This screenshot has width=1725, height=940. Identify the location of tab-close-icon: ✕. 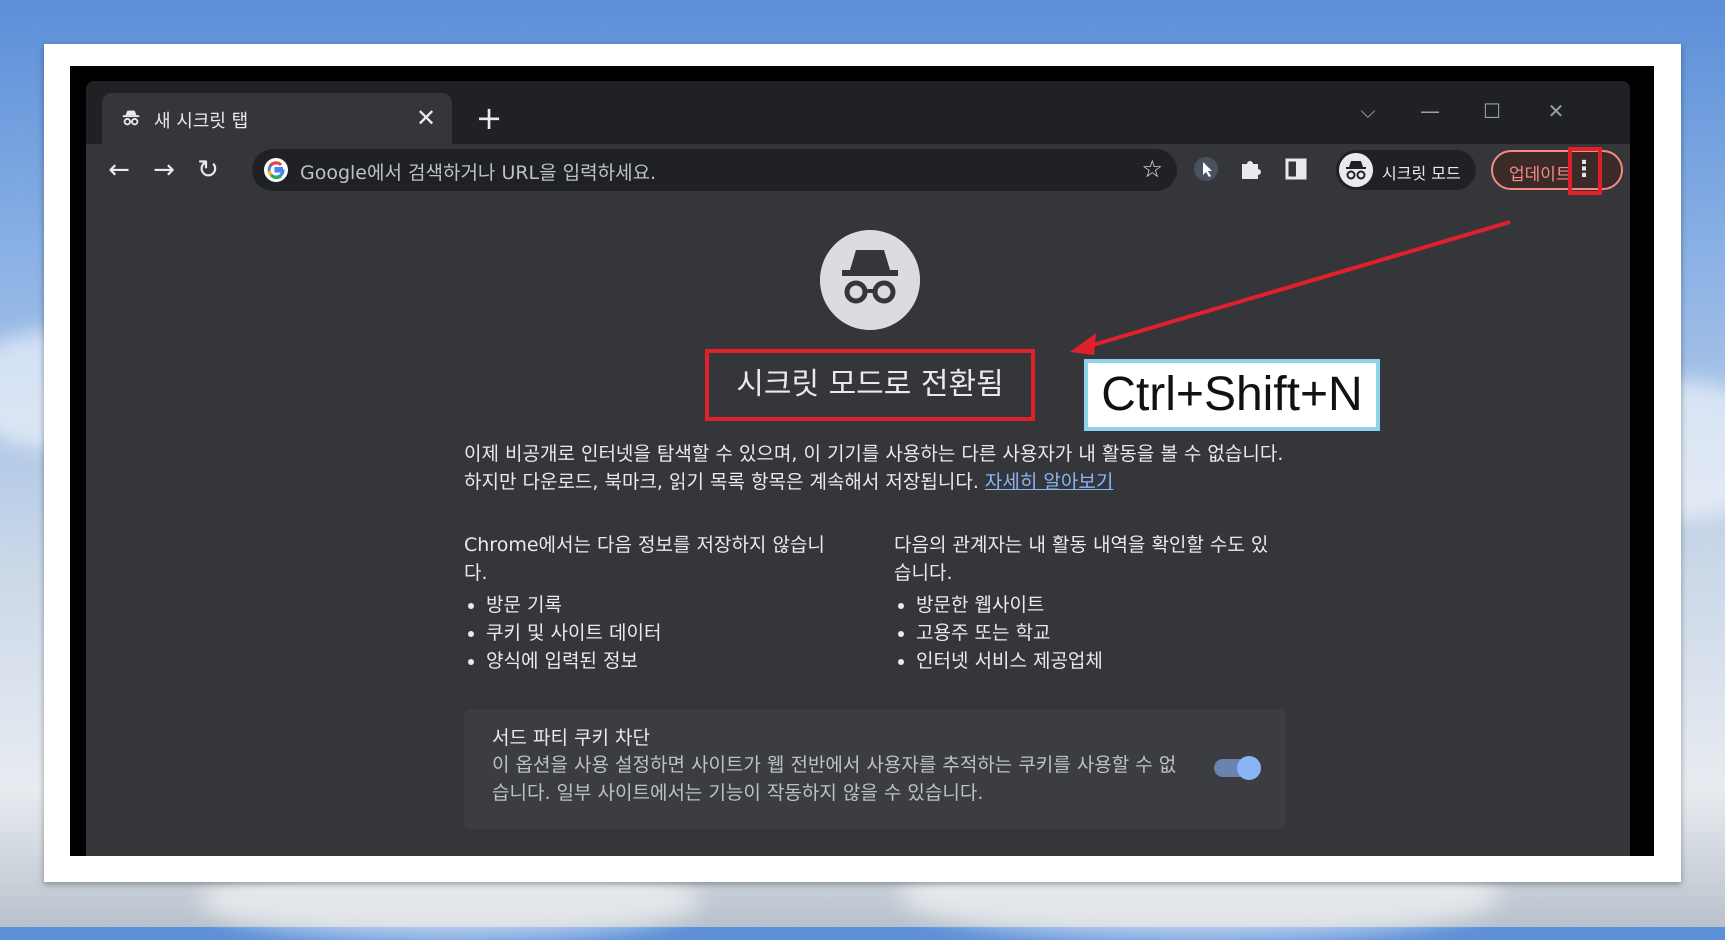
(426, 118).